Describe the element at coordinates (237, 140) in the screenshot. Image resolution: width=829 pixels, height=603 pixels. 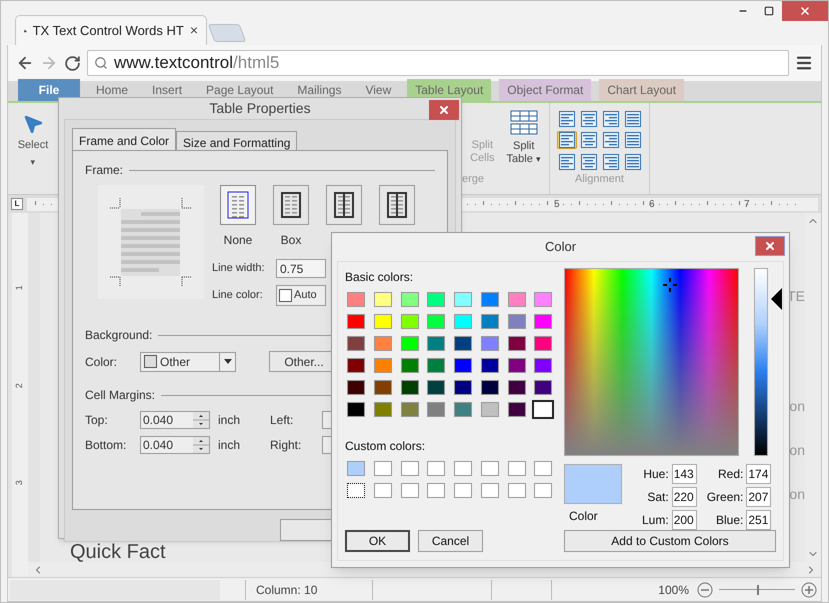
I see `dialog-tab: Size and Formatting` at that location.